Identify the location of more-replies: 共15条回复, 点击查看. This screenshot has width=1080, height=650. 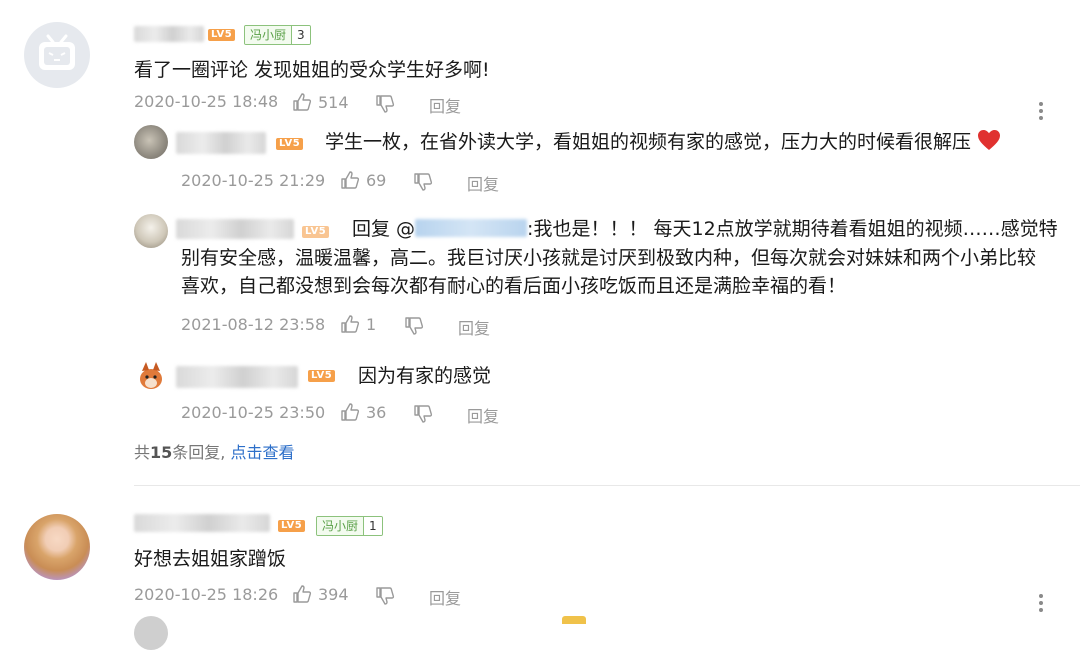
(214, 451).